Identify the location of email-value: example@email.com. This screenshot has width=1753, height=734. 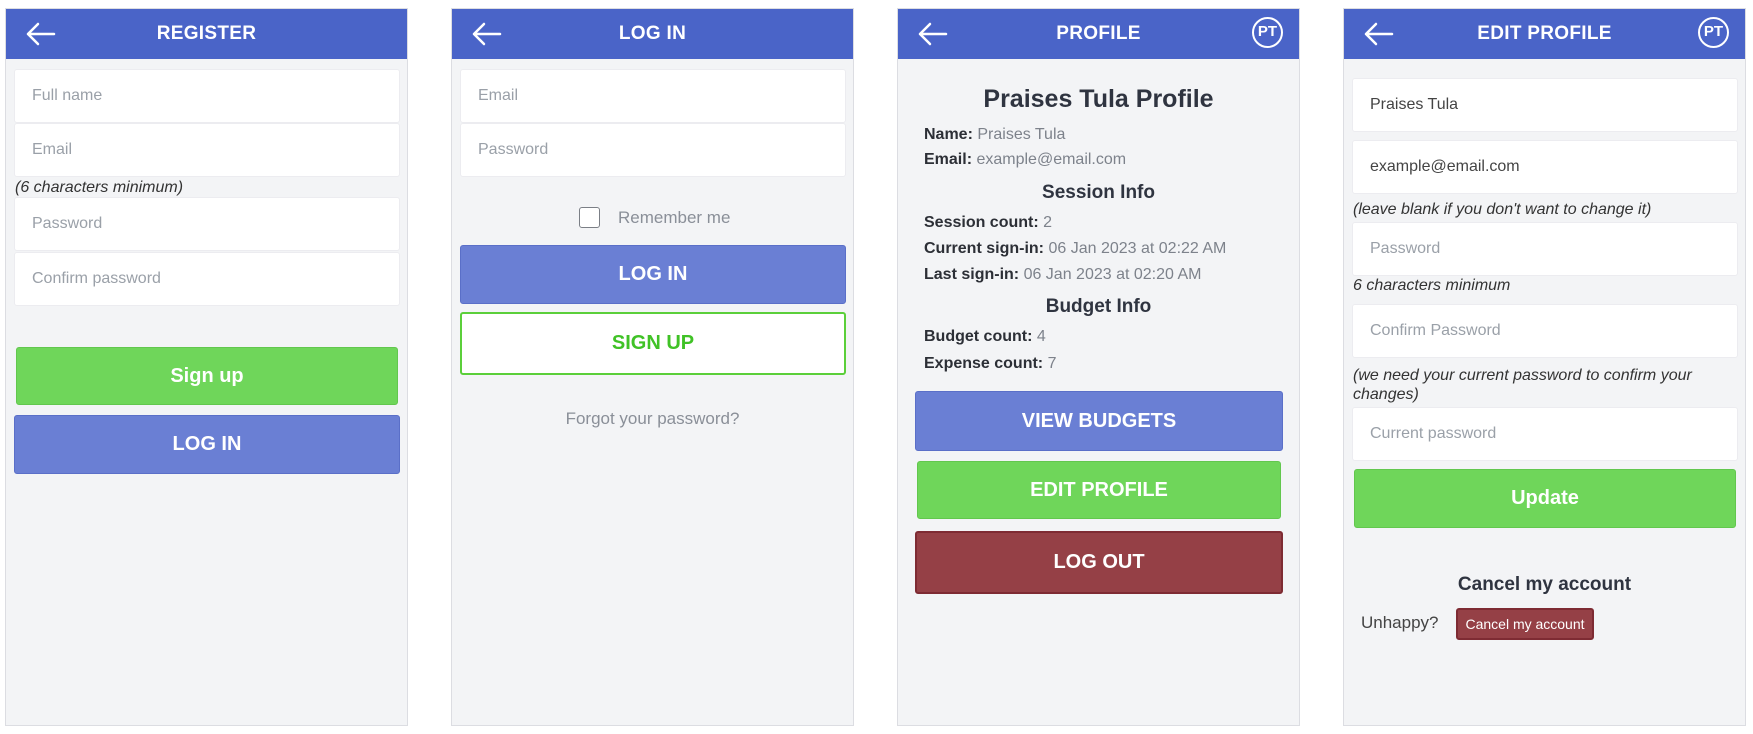
(1051, 159).